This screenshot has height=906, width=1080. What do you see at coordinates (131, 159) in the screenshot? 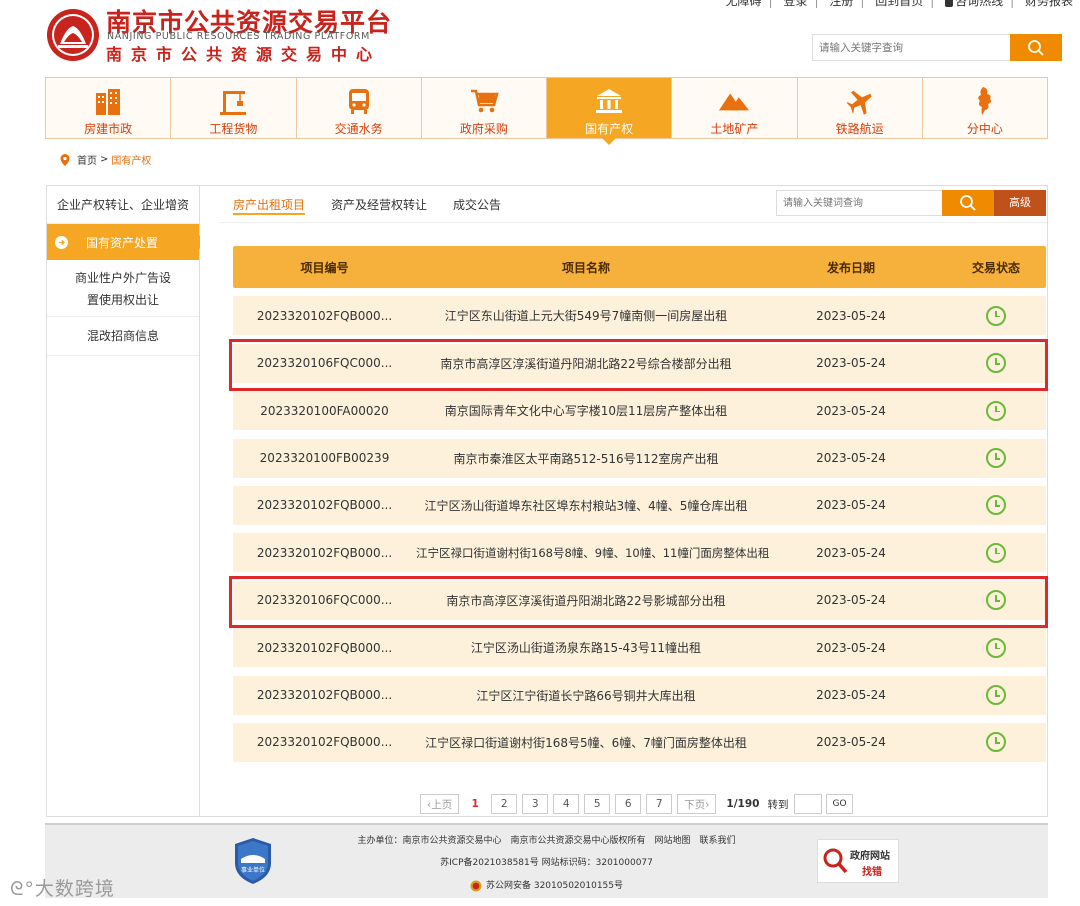
I see `breadcrumb-current: 国有产权` at bounding box center [131, 159].